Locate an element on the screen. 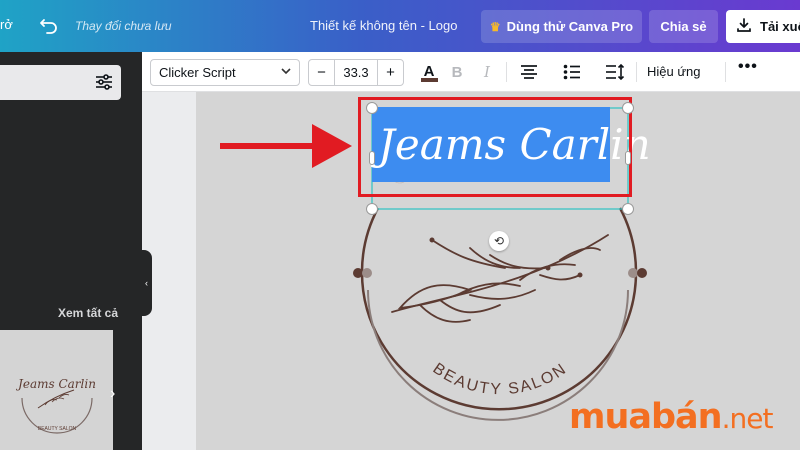 Image resolution: width=800 pixels, height=450 pixels. watermark-tld: .net is located at coordinates (747, 418).